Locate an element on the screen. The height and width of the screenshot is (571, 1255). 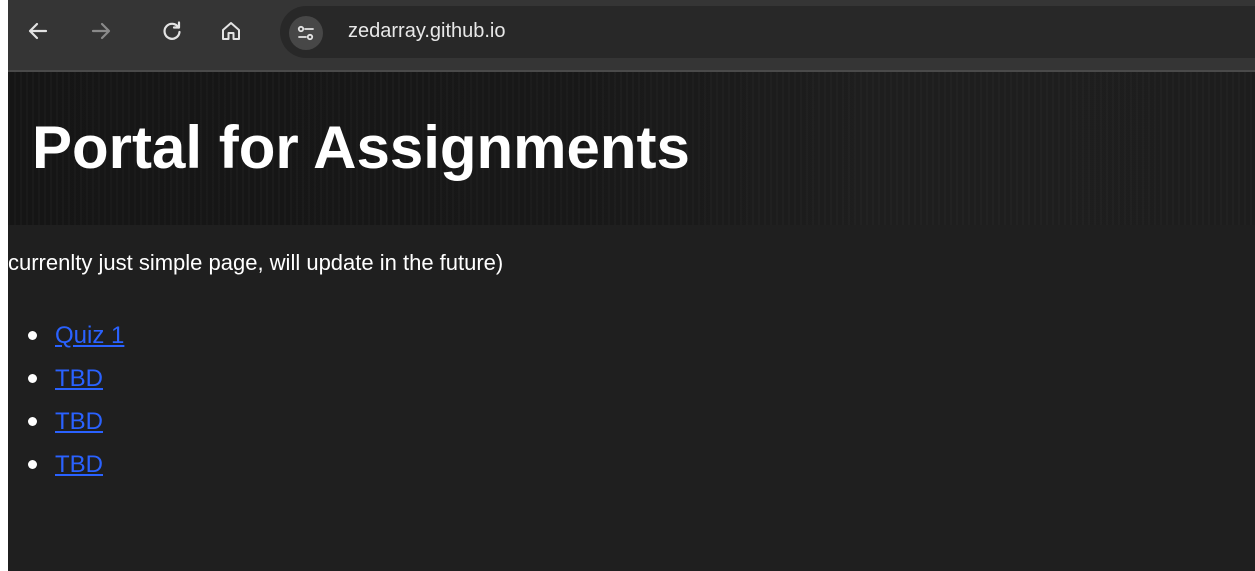
forward-button is located at coordinates (101, 31).